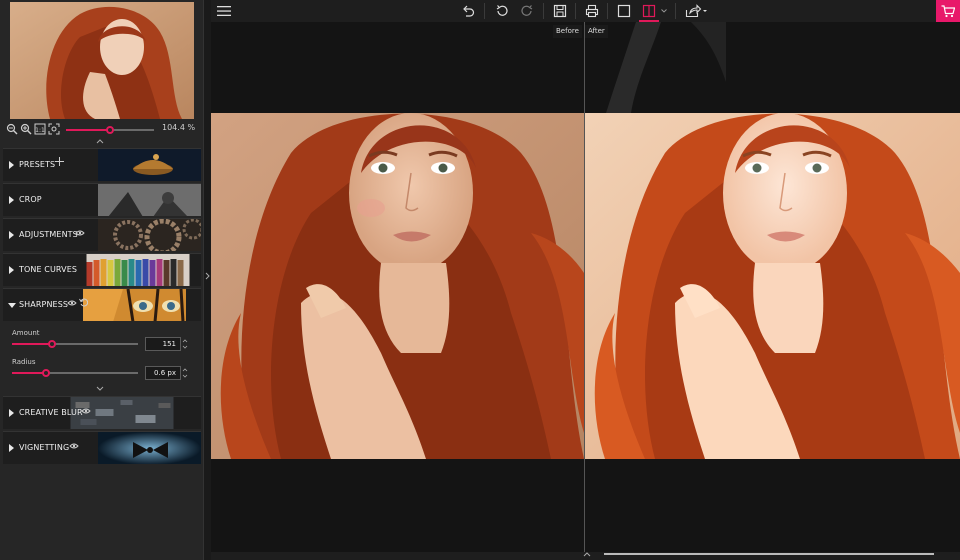 This screenshot has height=560, width=960. I want to click on share-icon, so click(696, 11).